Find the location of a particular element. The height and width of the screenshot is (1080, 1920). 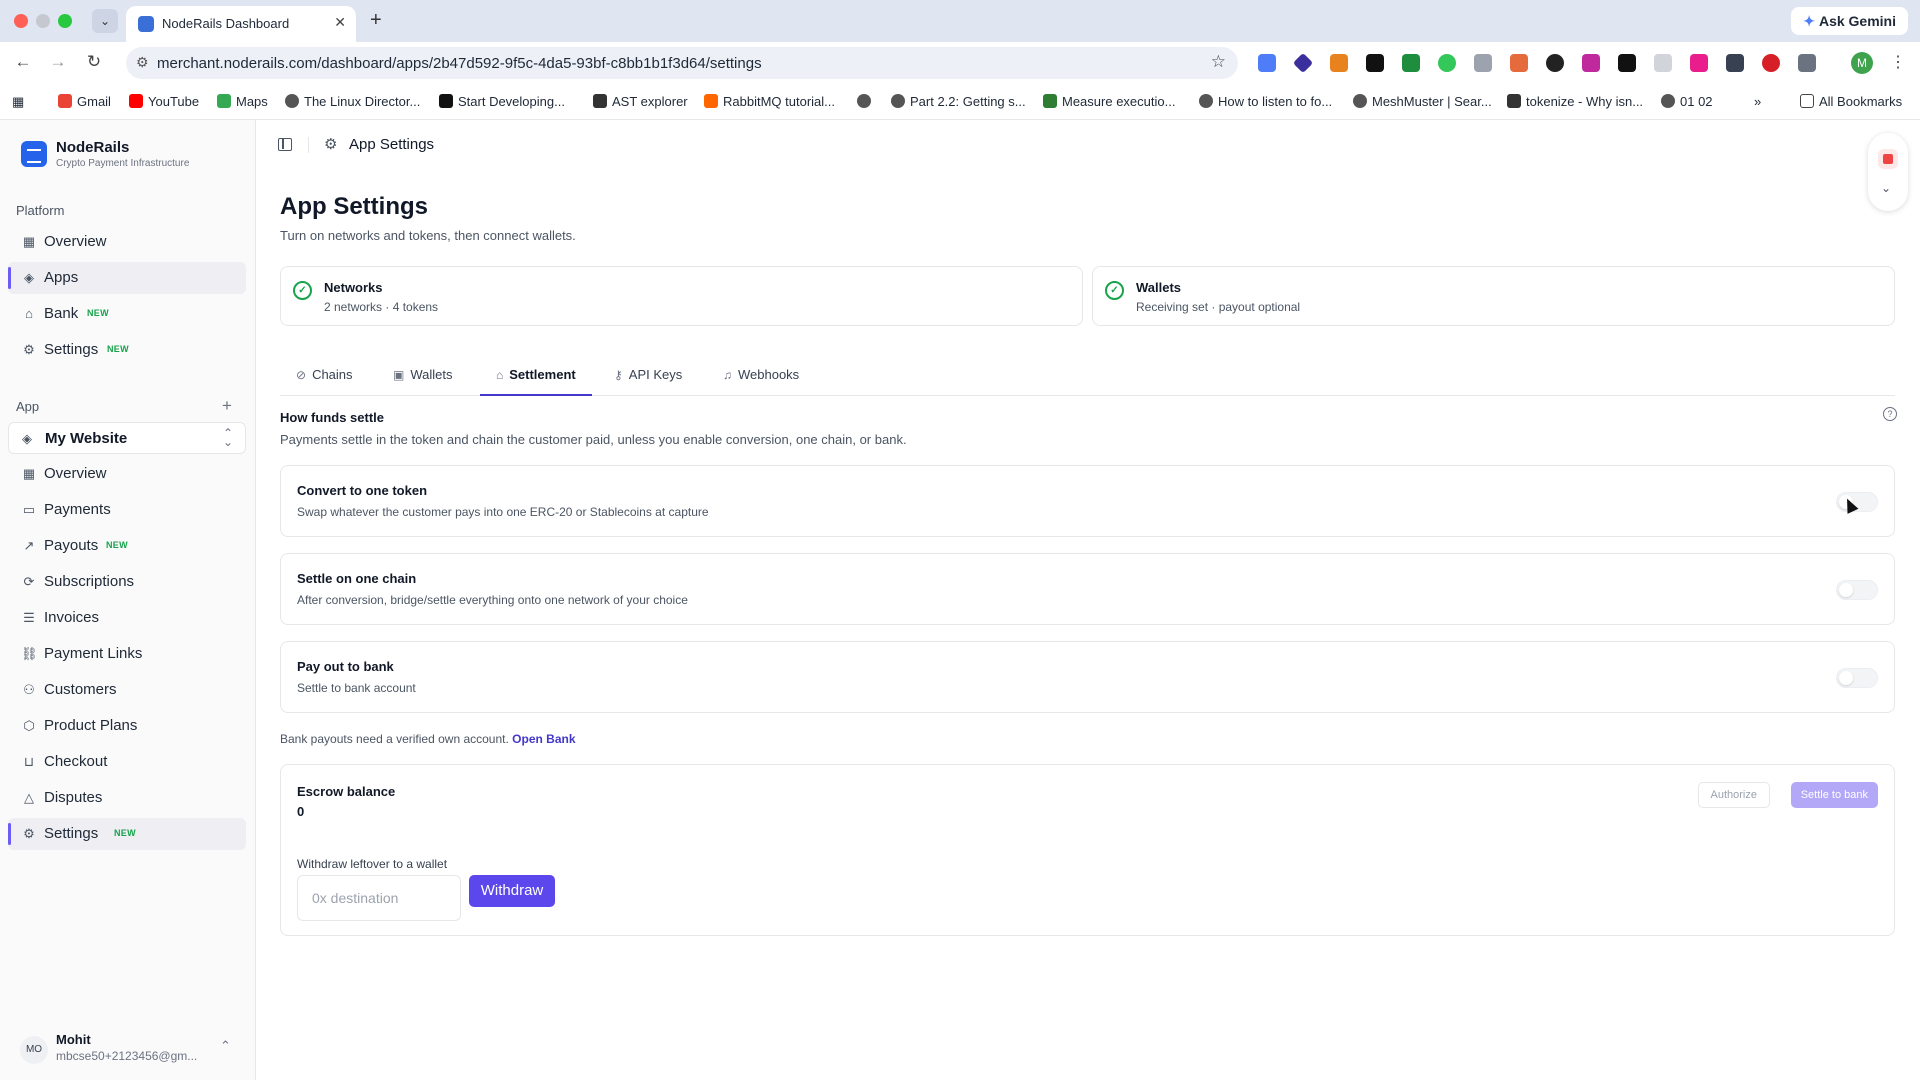

tab-settlement: ⌂ Settlement is located at coordinates (536, 375).